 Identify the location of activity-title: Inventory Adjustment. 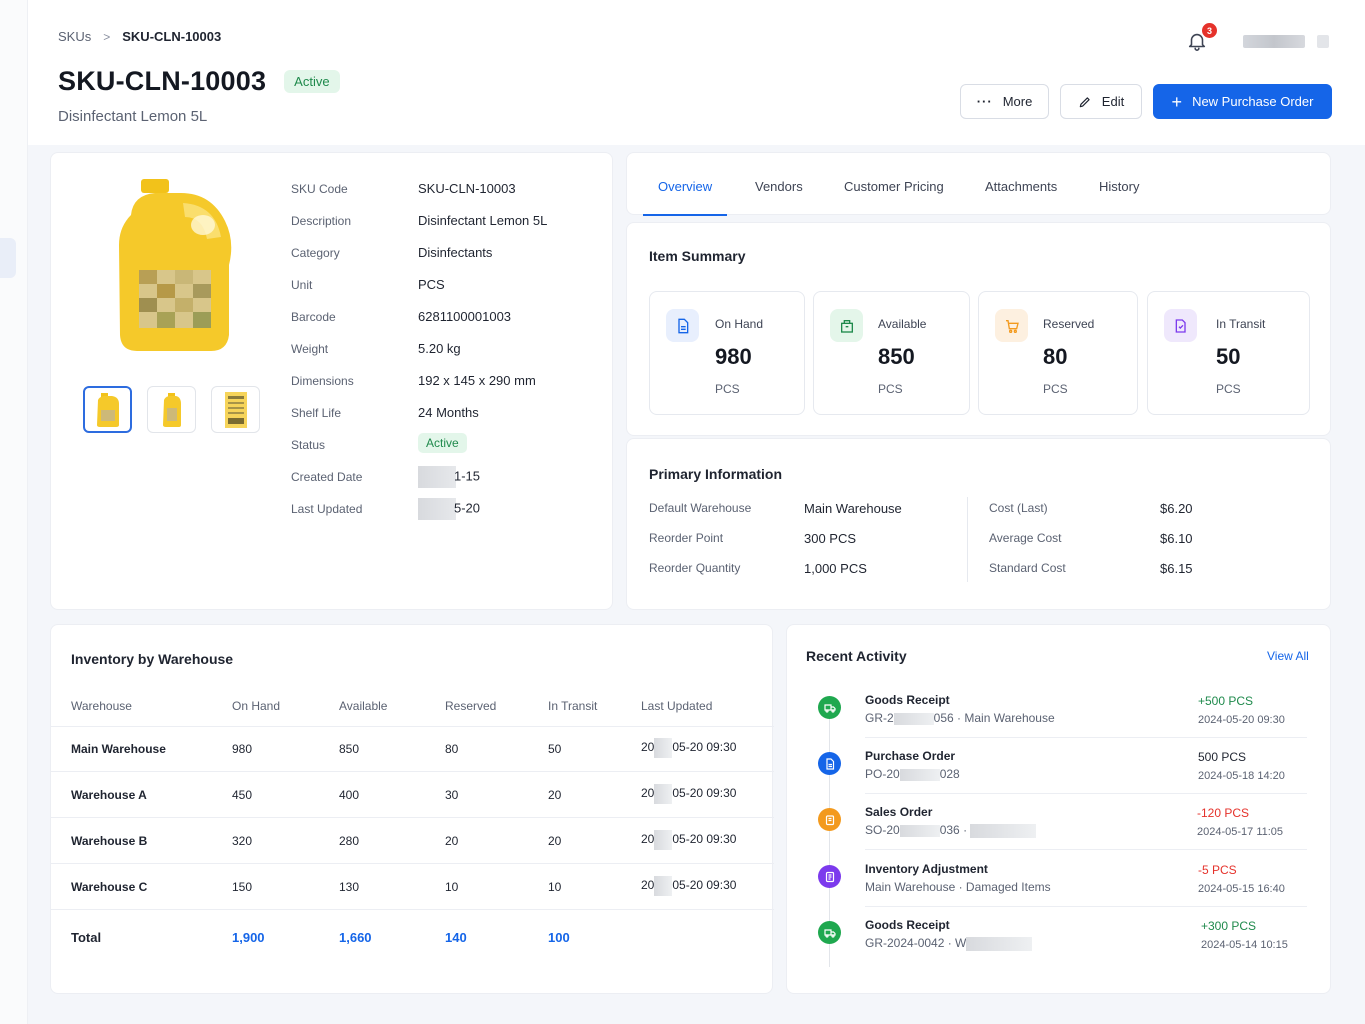
(926, 869).